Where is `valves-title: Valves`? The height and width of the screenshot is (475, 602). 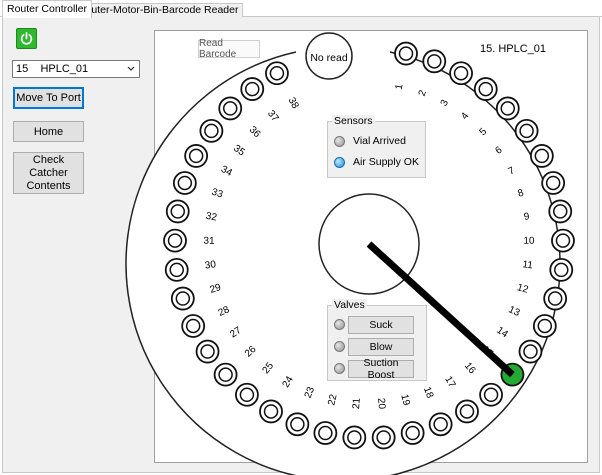 valves-title: Valves is located at coordinates (349, 305).